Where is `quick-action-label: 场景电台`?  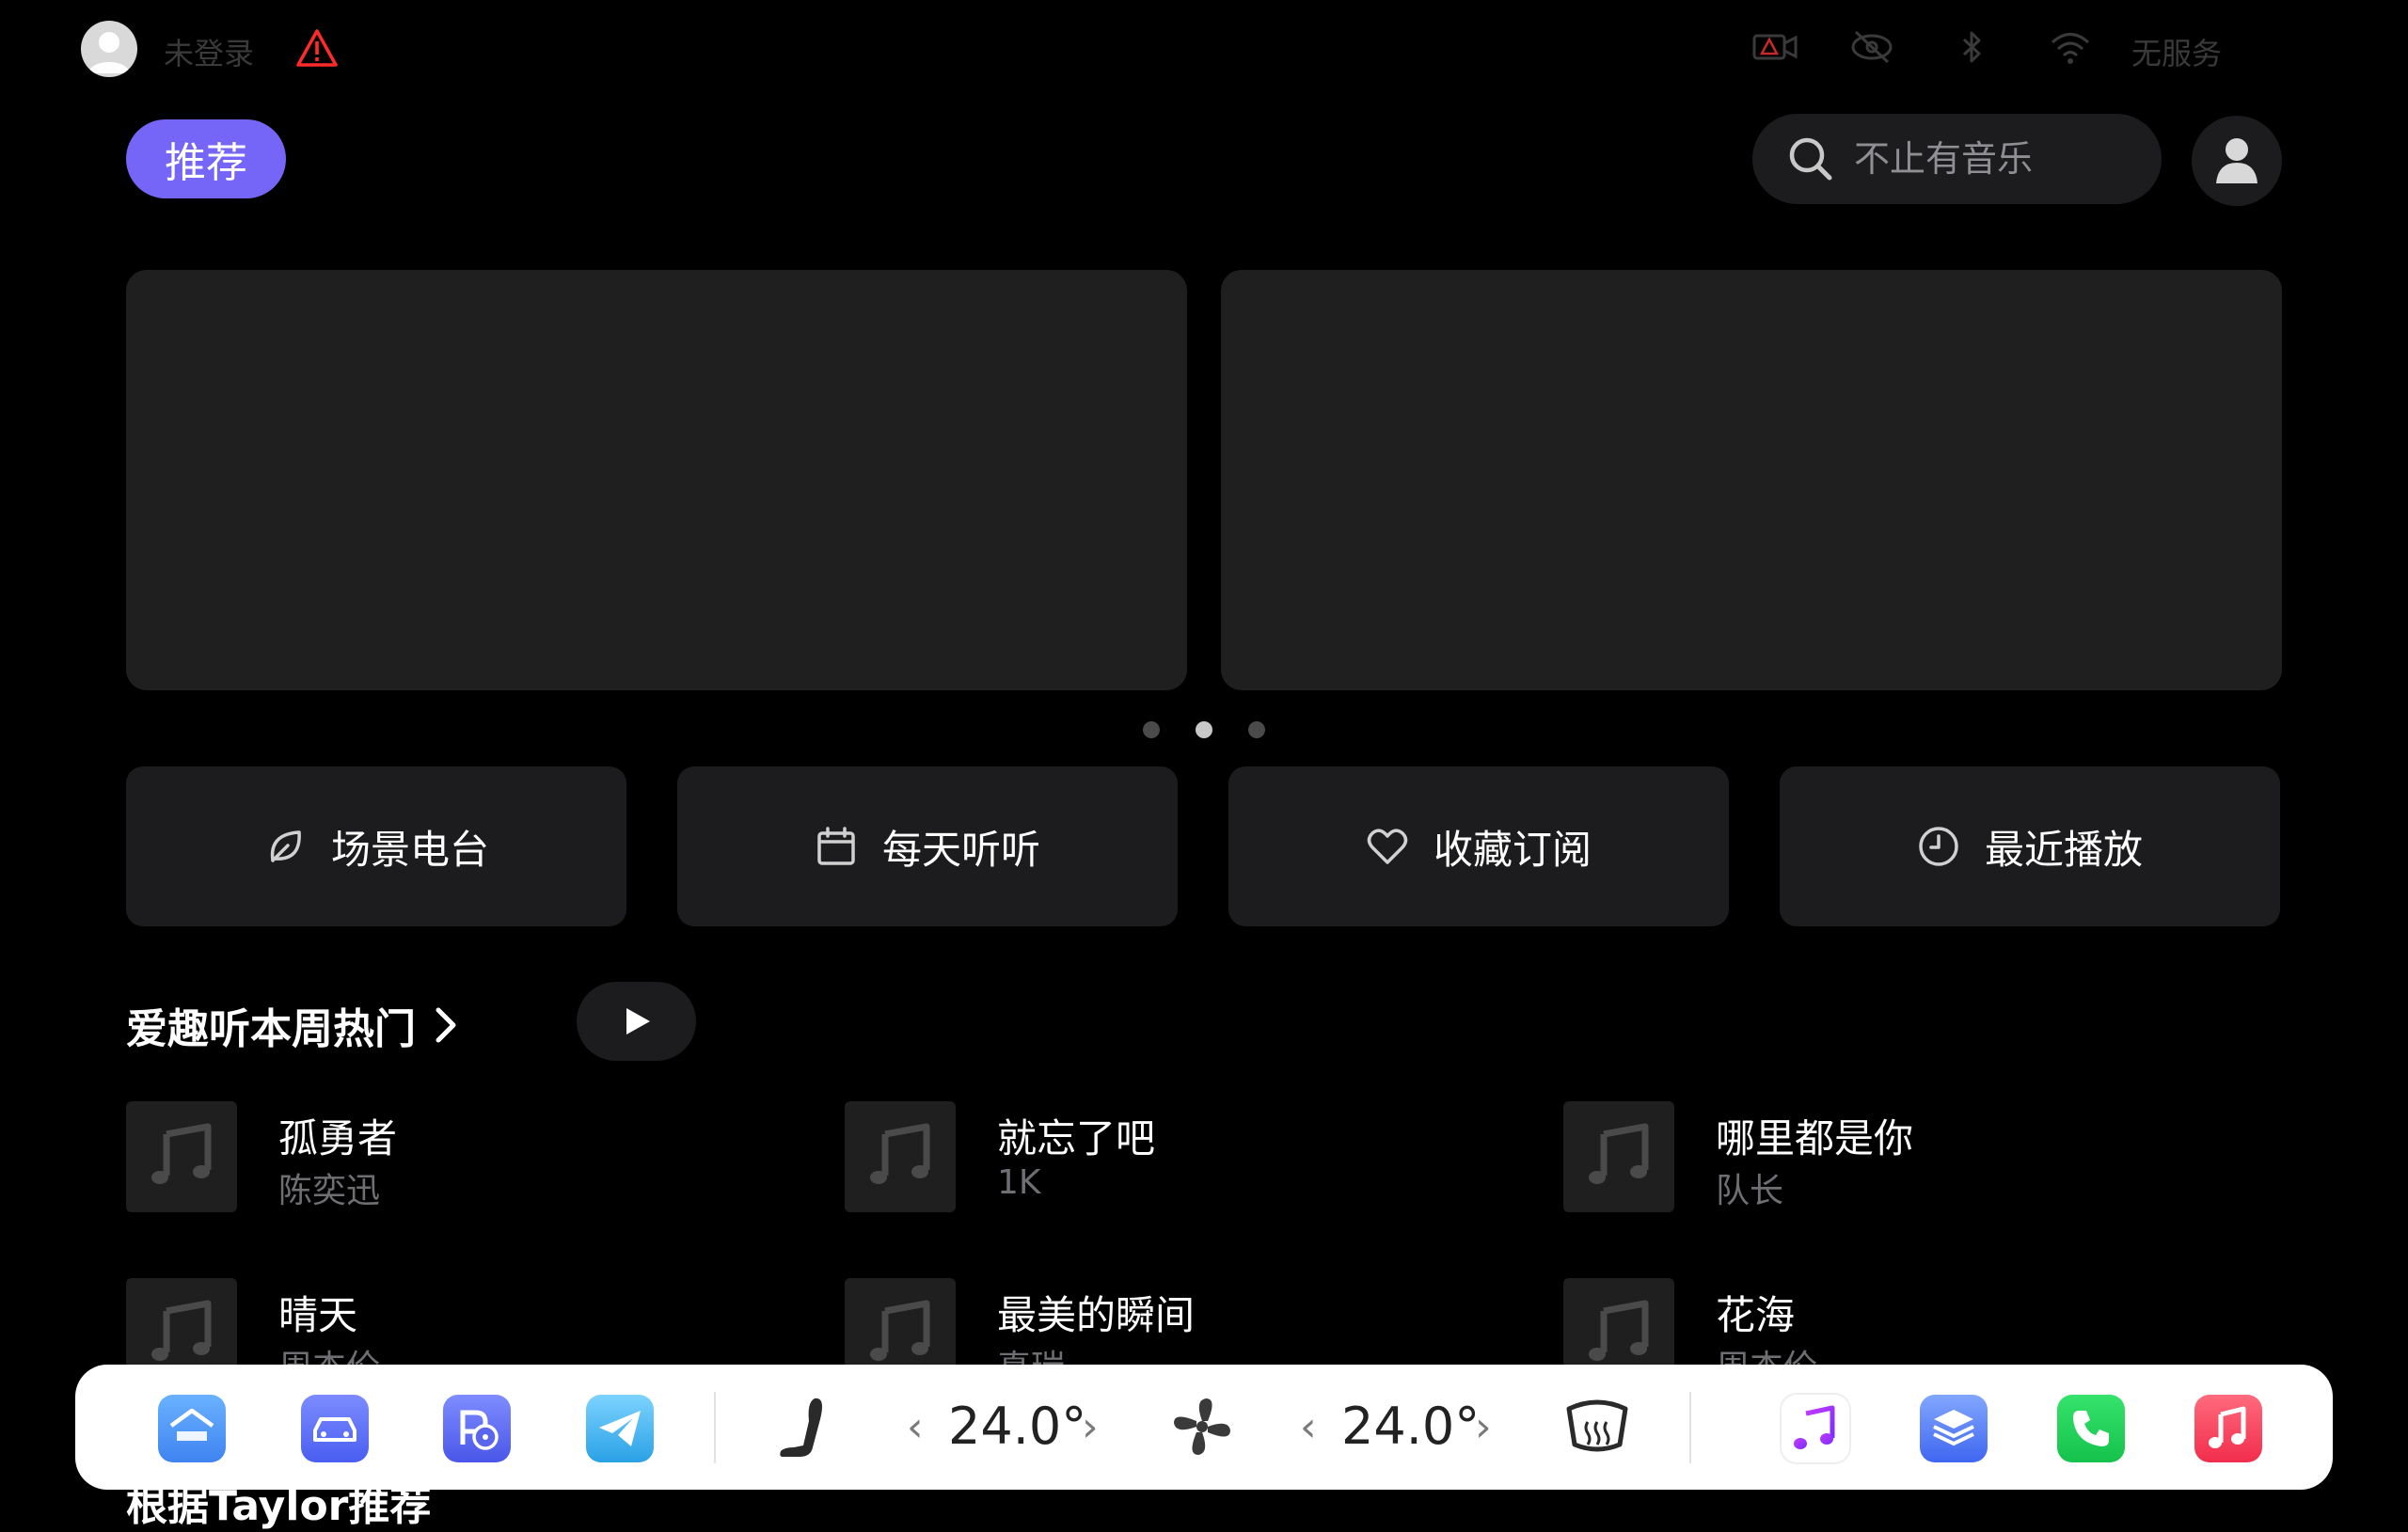 quick-action-label: 场景电台 is located at coordinates (410, 849).